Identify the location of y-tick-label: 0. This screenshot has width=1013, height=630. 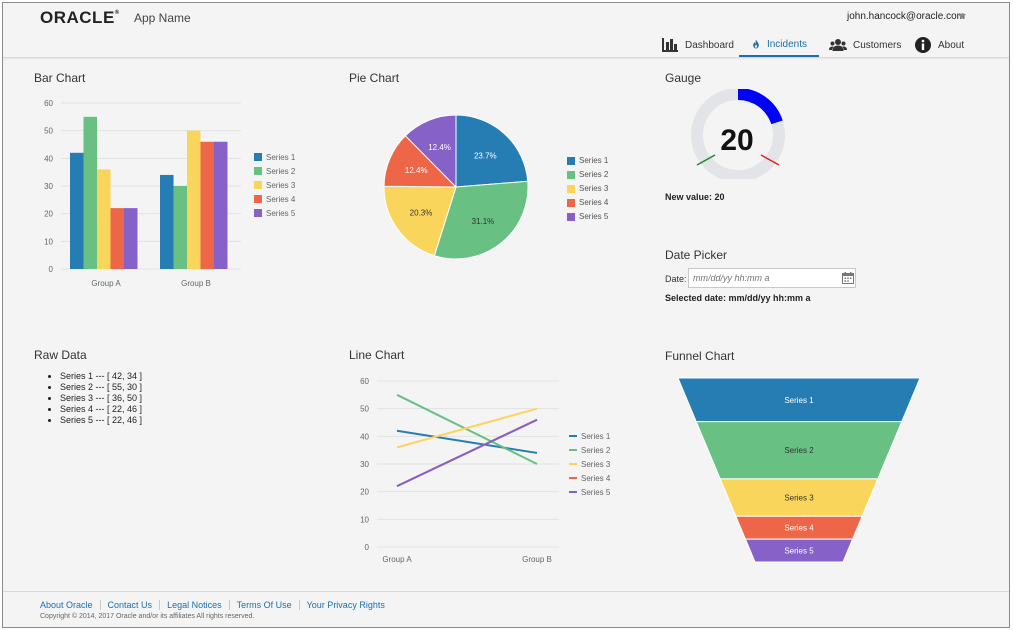
(367, 547).